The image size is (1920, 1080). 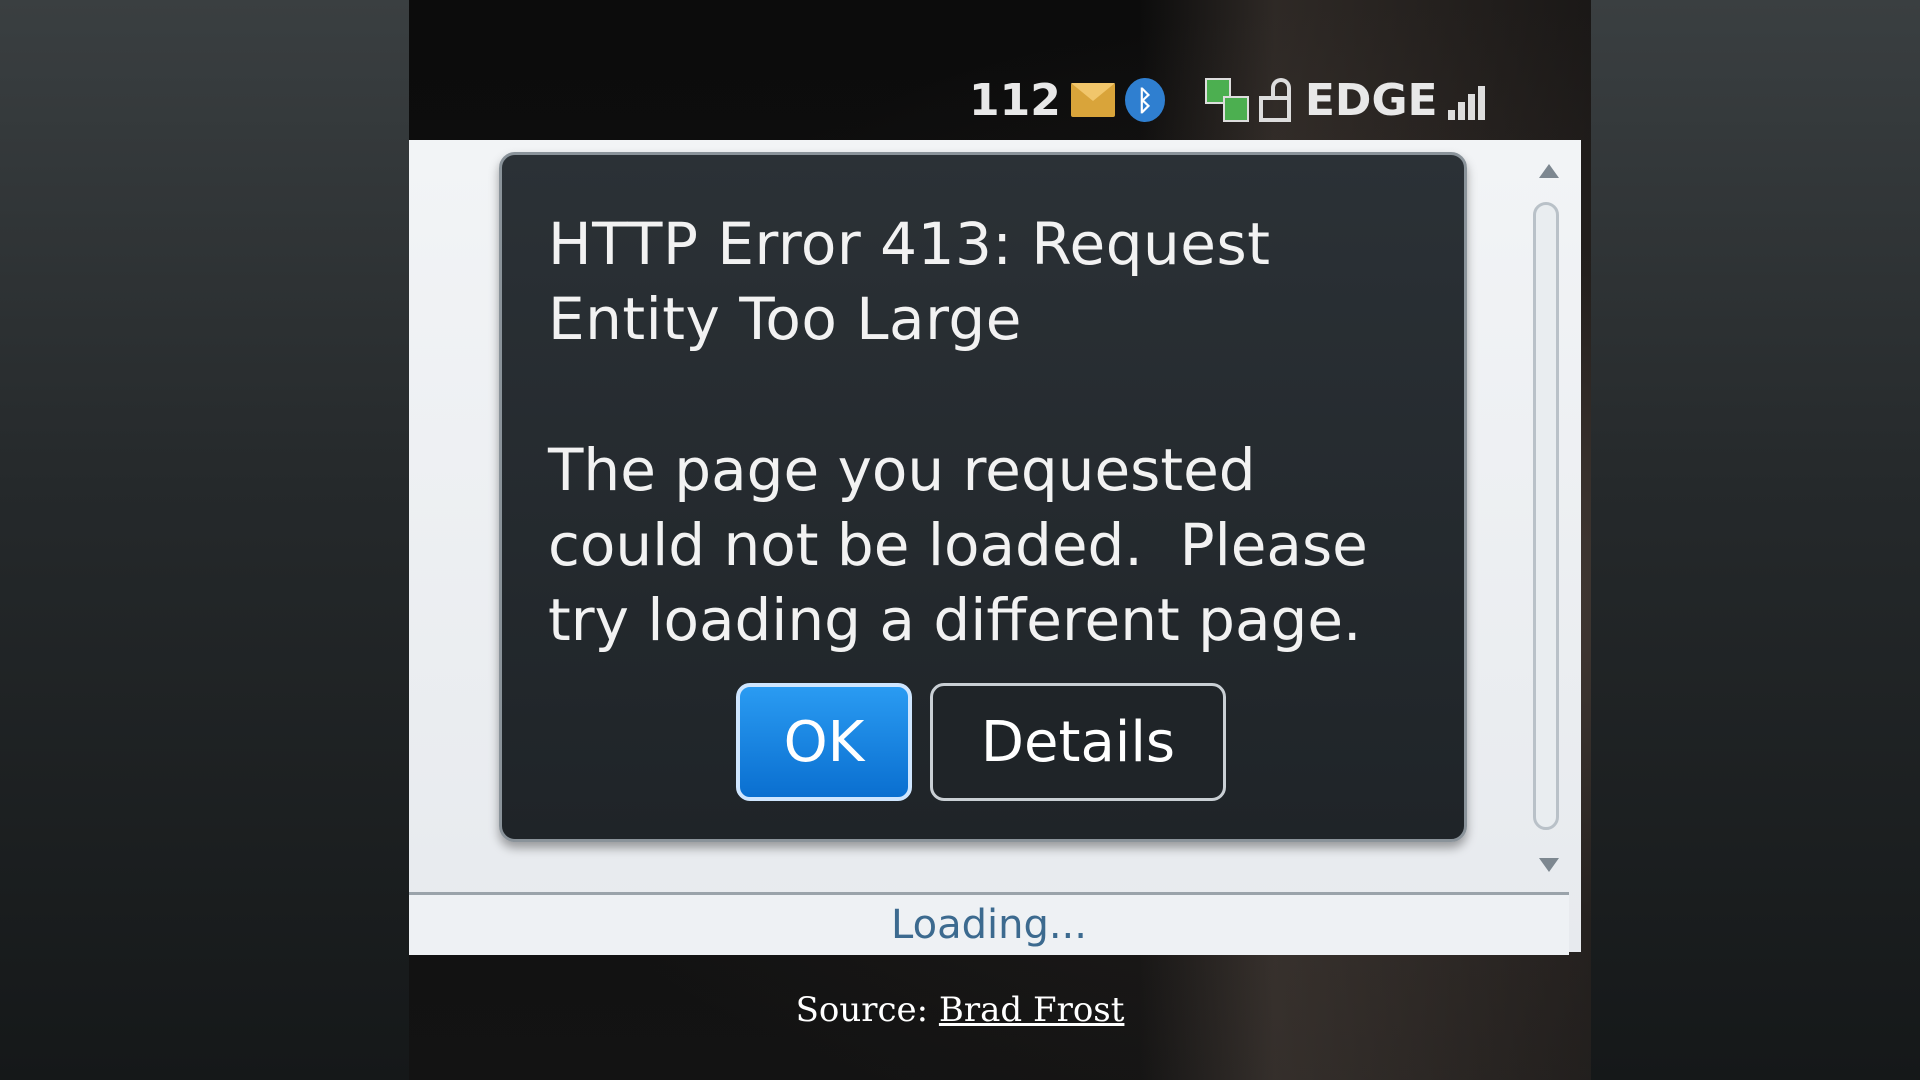 I want to click on dialog-title-line: HTTP Error 413: Request, so click(x=909, y=244).